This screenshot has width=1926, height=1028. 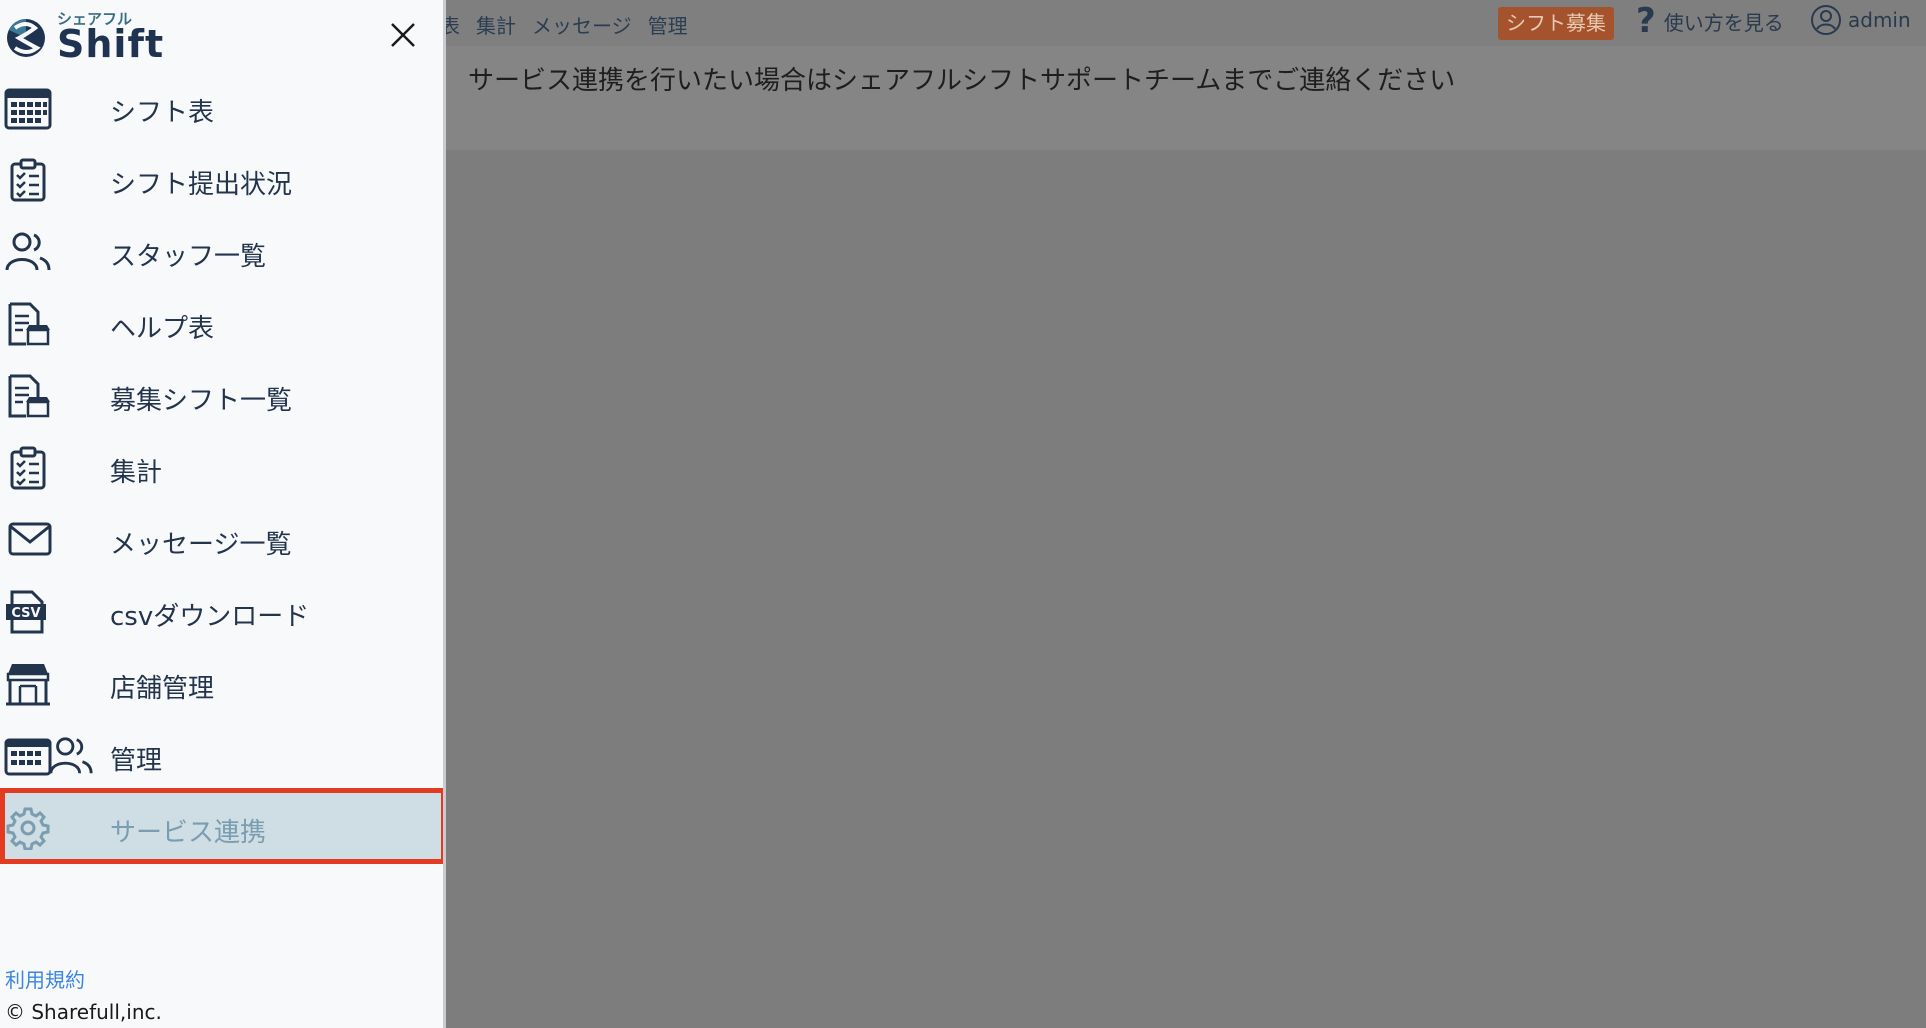 What do you see at coordinates (201, 401) in the screenshot?
I see `menu-label: 募集シフト一覧` at bounding box center [201, 401].